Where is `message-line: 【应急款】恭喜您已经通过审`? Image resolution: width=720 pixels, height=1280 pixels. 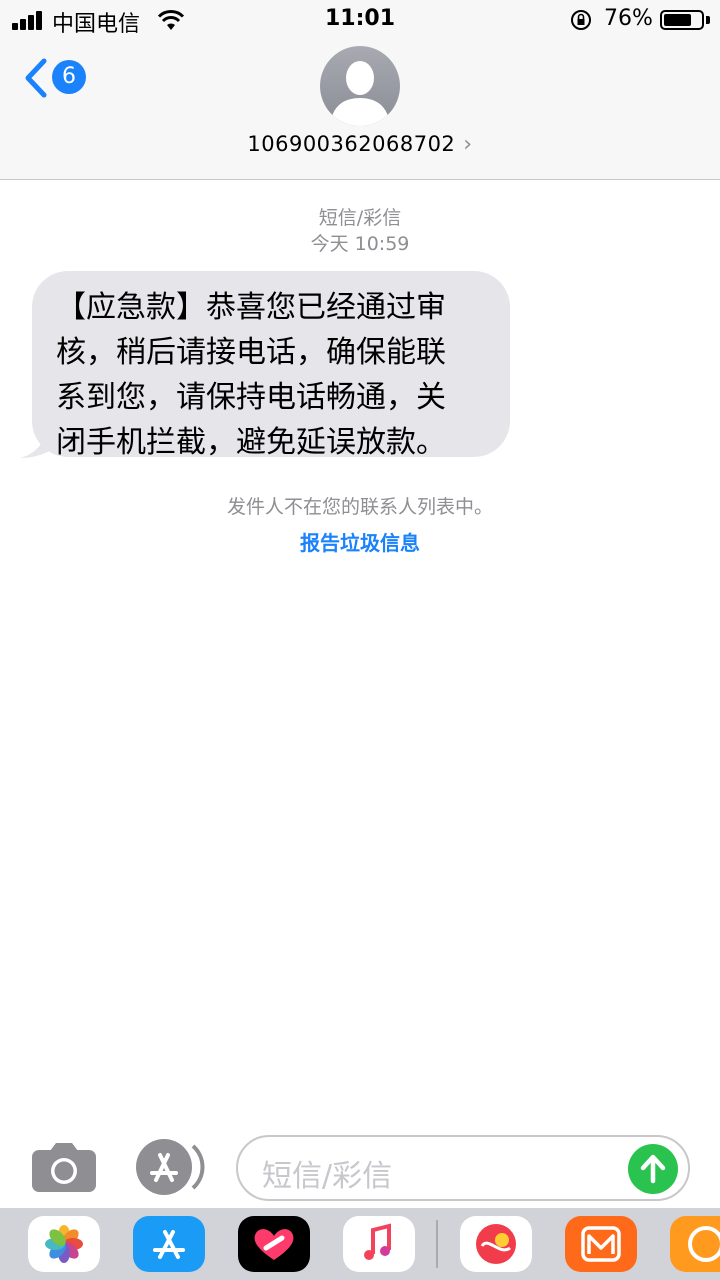
message-line: 【应急款】恭喜您已经通过审 is located at coordinates (251, 307).